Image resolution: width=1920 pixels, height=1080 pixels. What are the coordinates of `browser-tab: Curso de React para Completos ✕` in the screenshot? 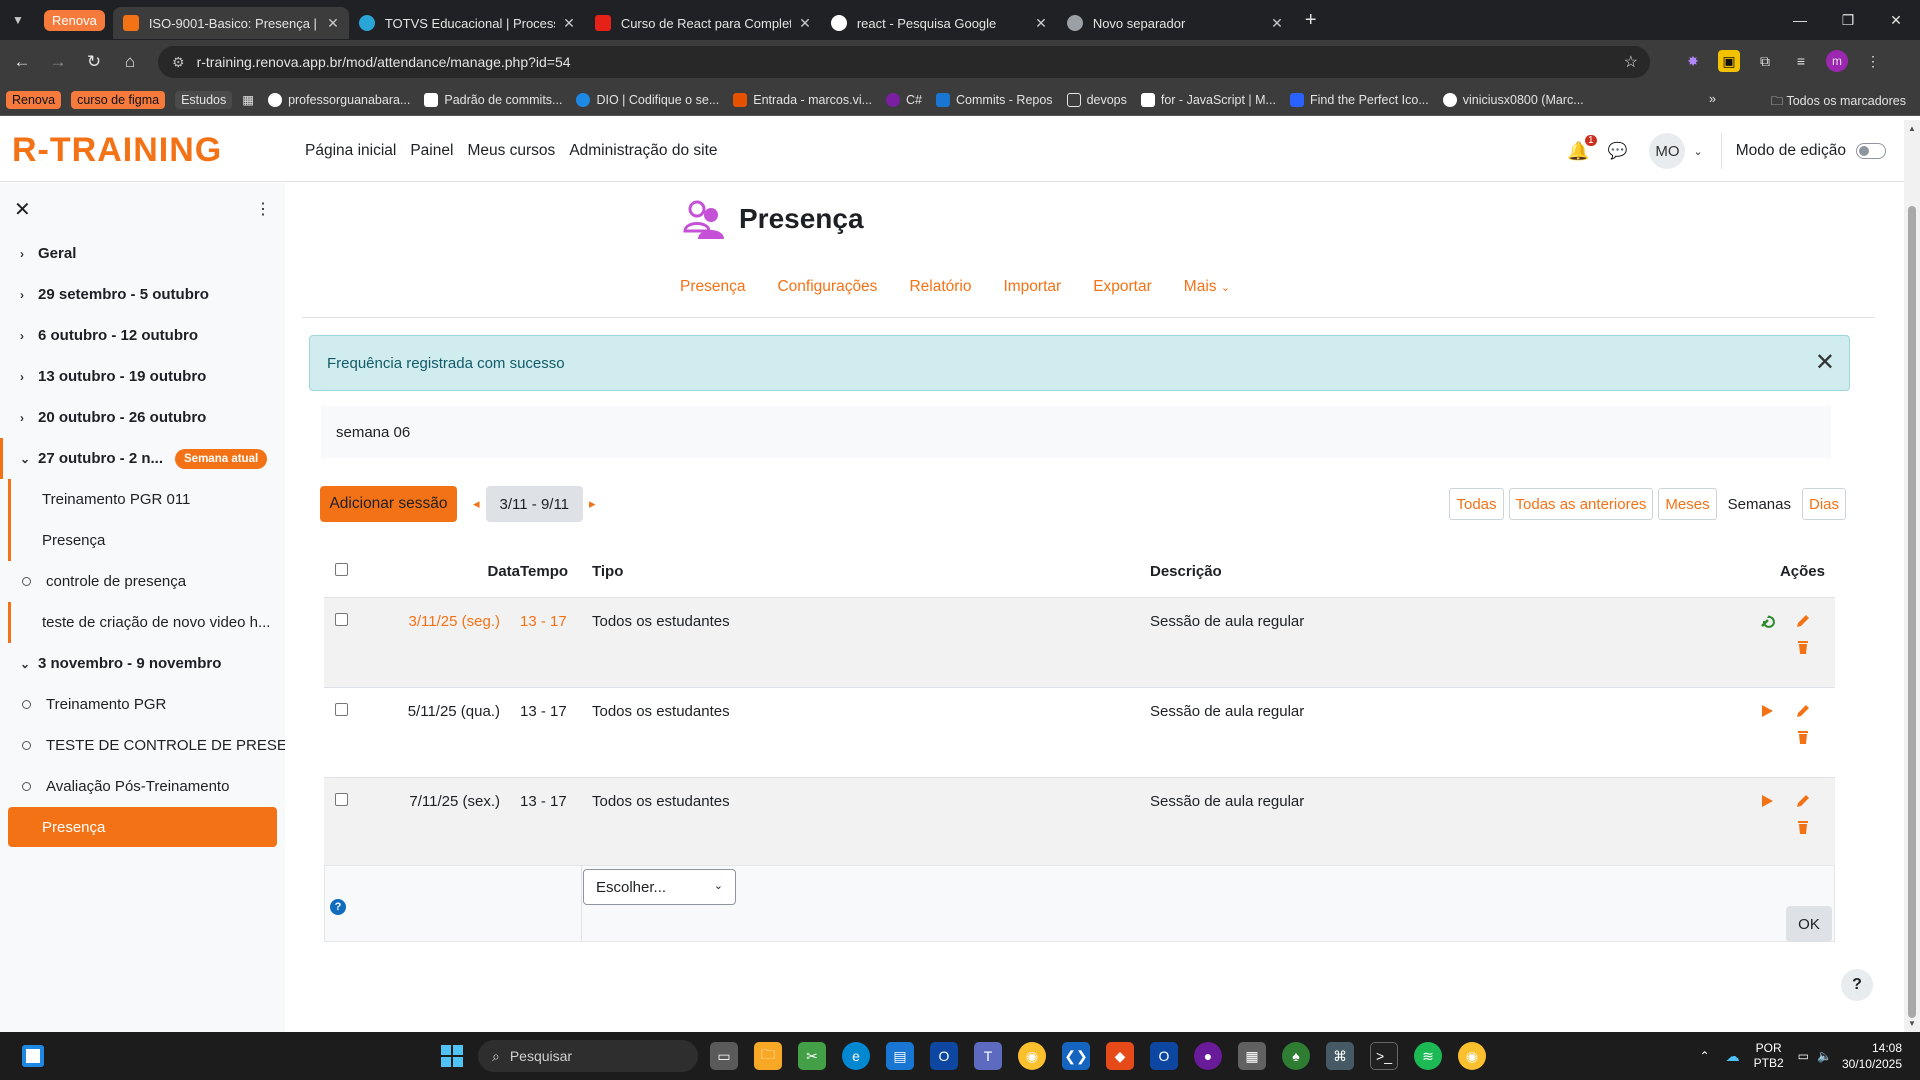 It's located at (703, 23).